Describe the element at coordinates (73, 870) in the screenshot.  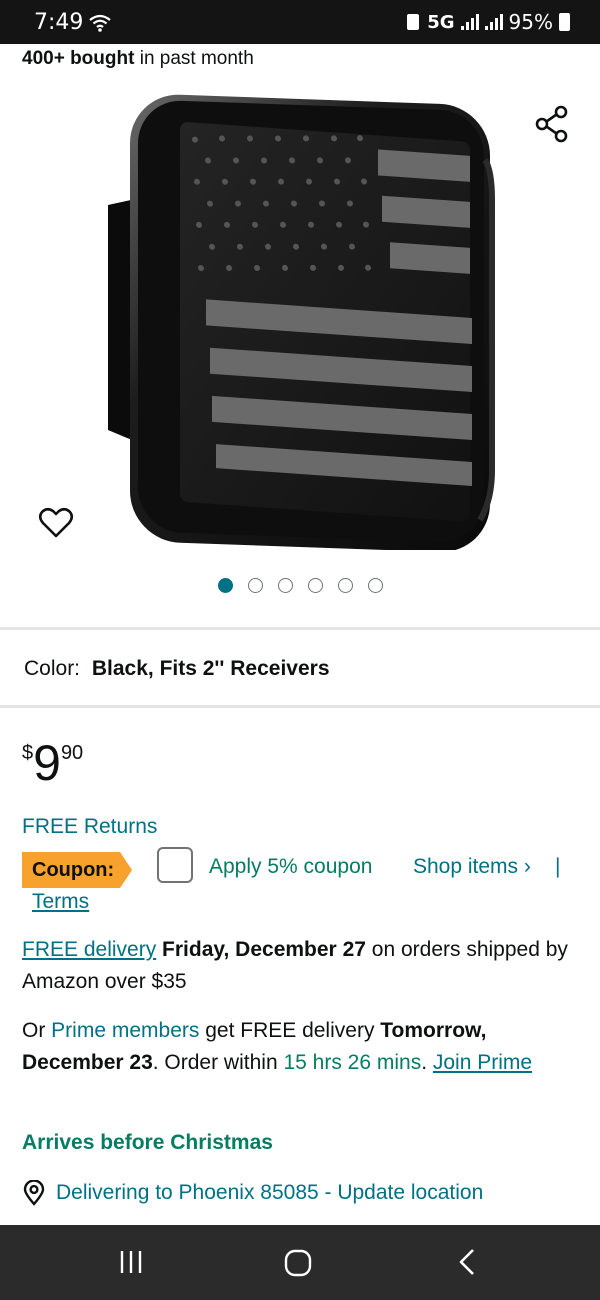
I see `coupon-badge-label: Coupon:` at that location.